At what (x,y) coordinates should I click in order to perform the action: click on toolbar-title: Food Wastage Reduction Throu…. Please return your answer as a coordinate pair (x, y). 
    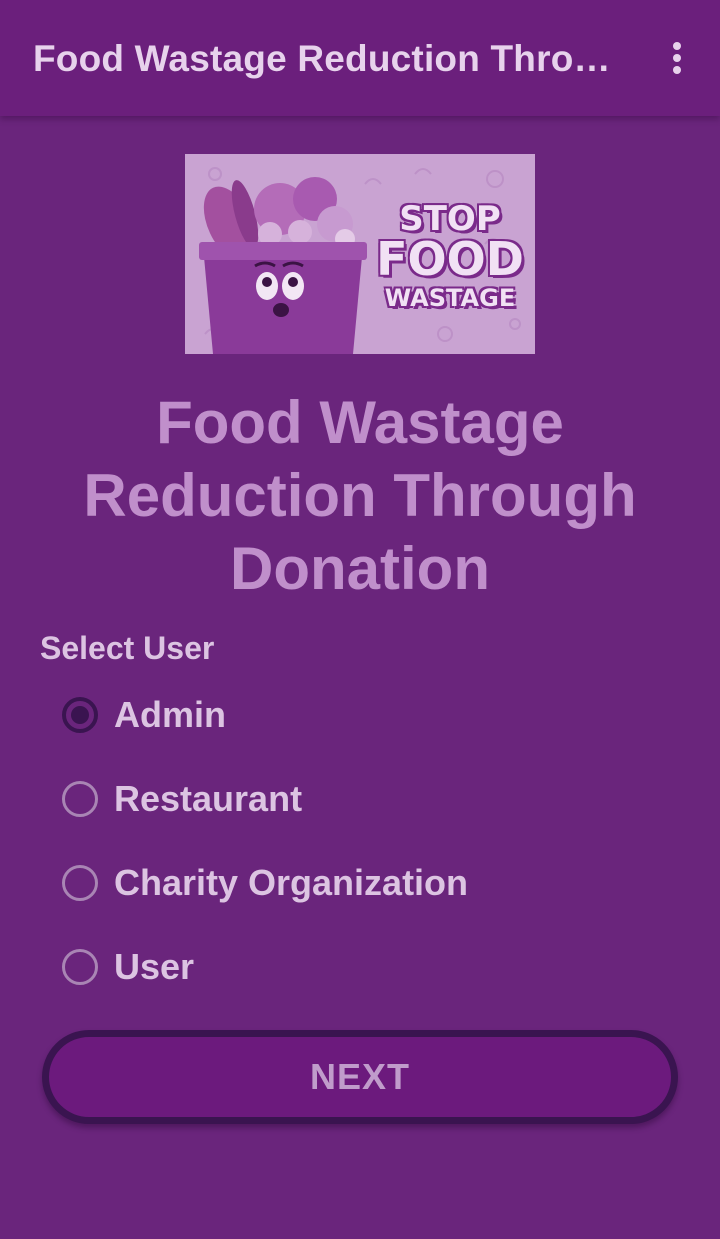
    Looking at the image, I should click on (333, 58).